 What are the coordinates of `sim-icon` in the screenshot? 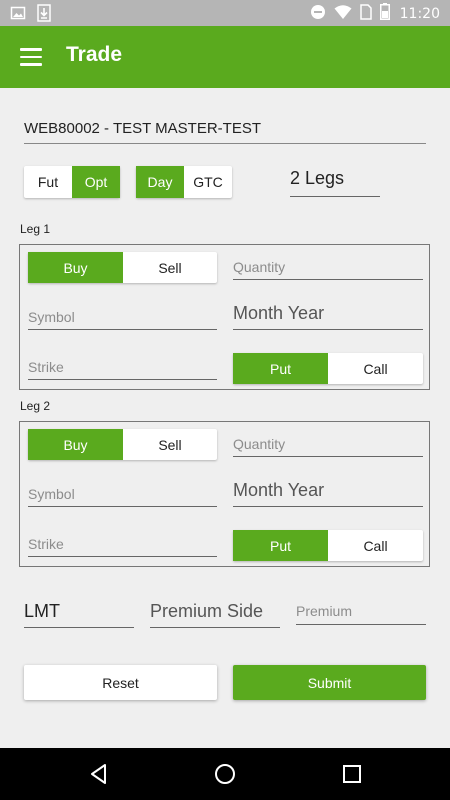 It's located at (365, 13).